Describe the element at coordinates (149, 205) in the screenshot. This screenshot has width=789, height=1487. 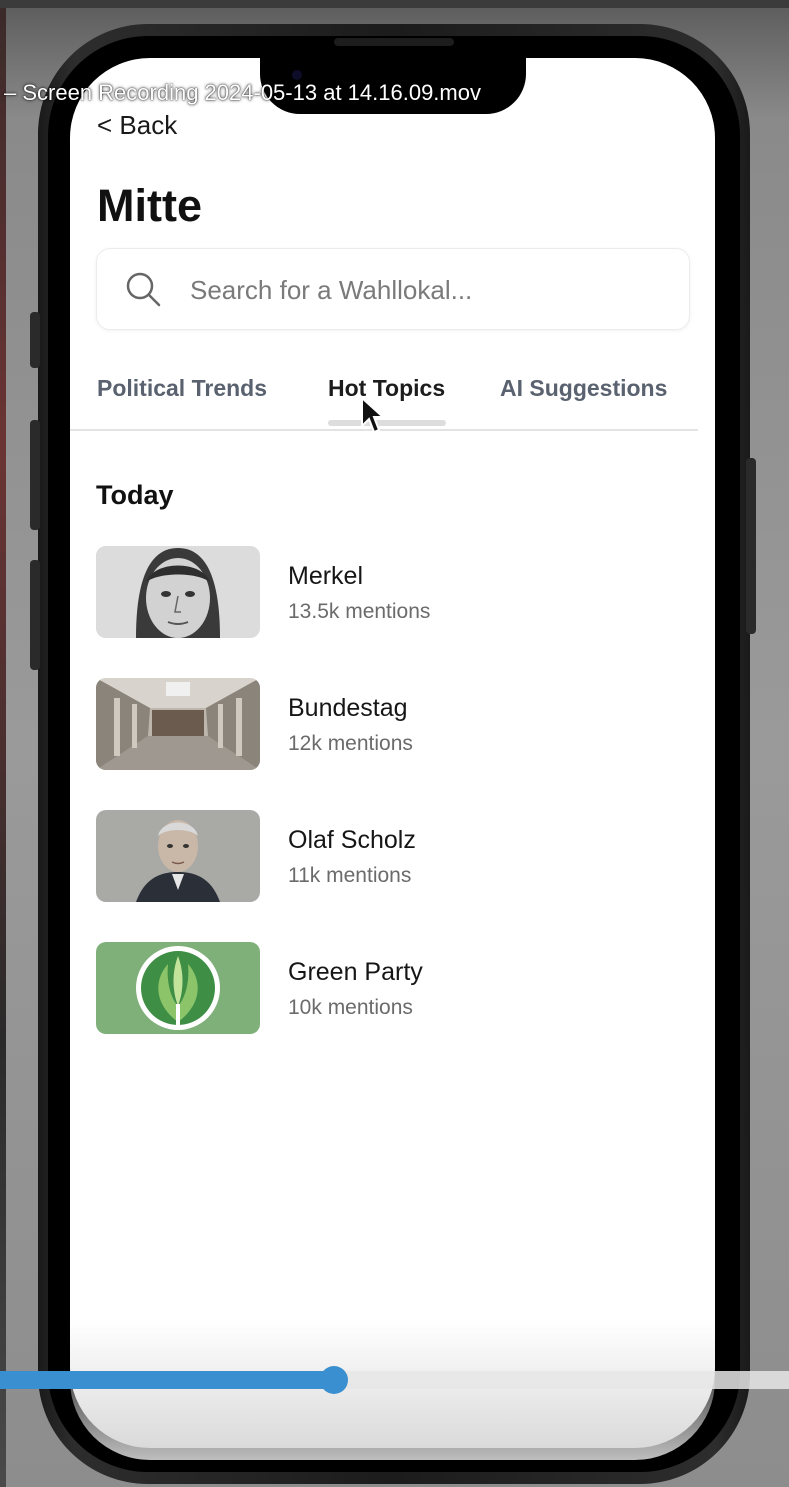
I see `page-title: Mitte` at that location.